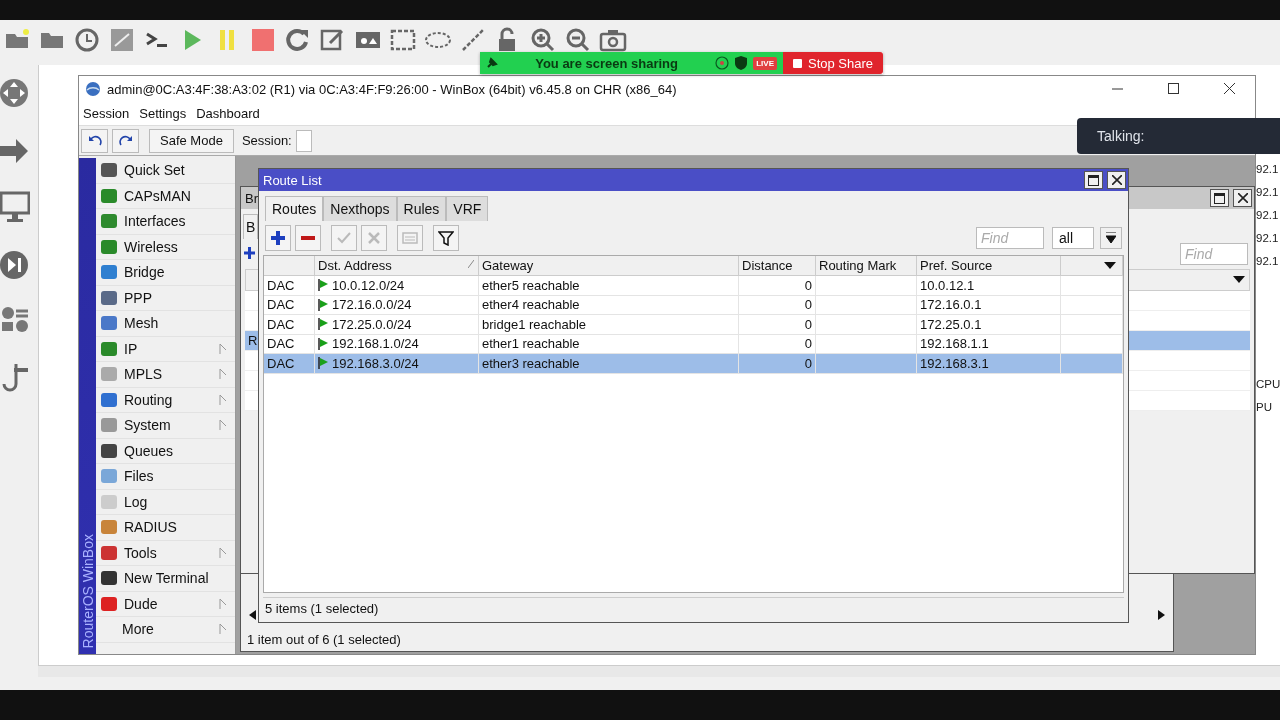 The image size is (1280, 720). I want to click on sidebar-item: Files, so click(165, 477).